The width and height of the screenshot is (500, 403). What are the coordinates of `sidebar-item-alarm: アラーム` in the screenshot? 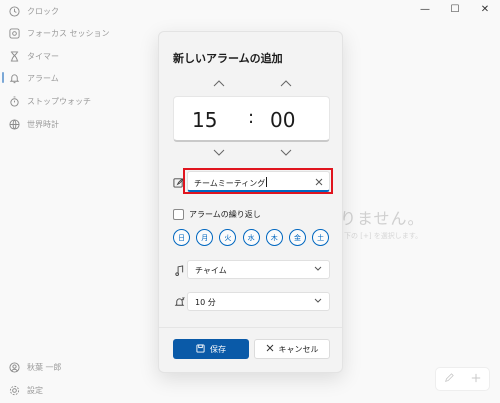 It's located at (80, 78).